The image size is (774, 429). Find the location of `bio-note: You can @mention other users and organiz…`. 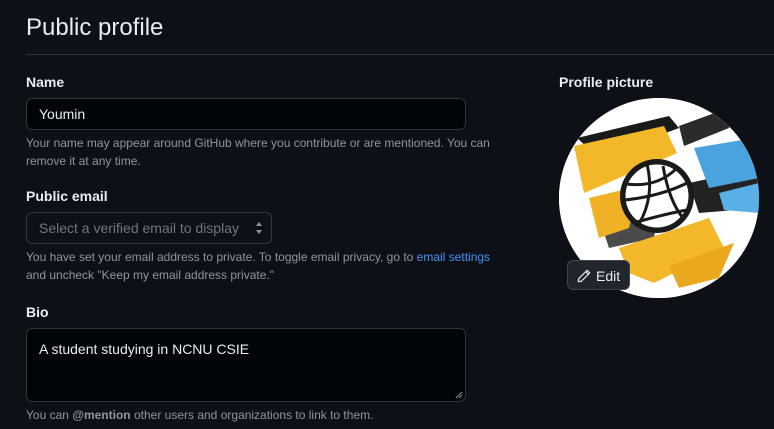

bio-note: You can @mention other users and organiz… is located at coordinates (199, 415).